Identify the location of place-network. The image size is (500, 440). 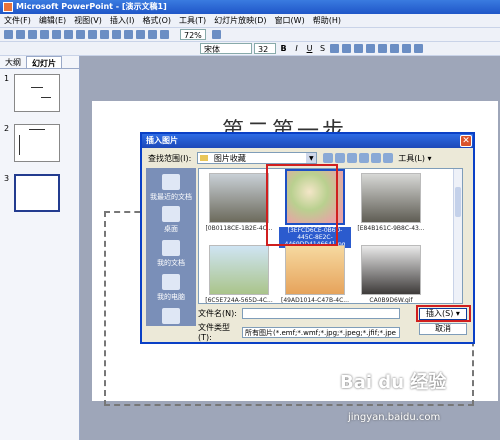
(171, 317).